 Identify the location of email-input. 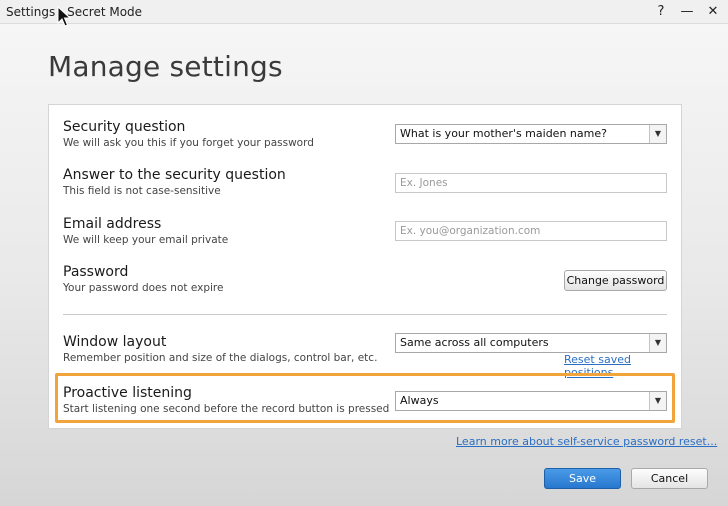
(531, 231).